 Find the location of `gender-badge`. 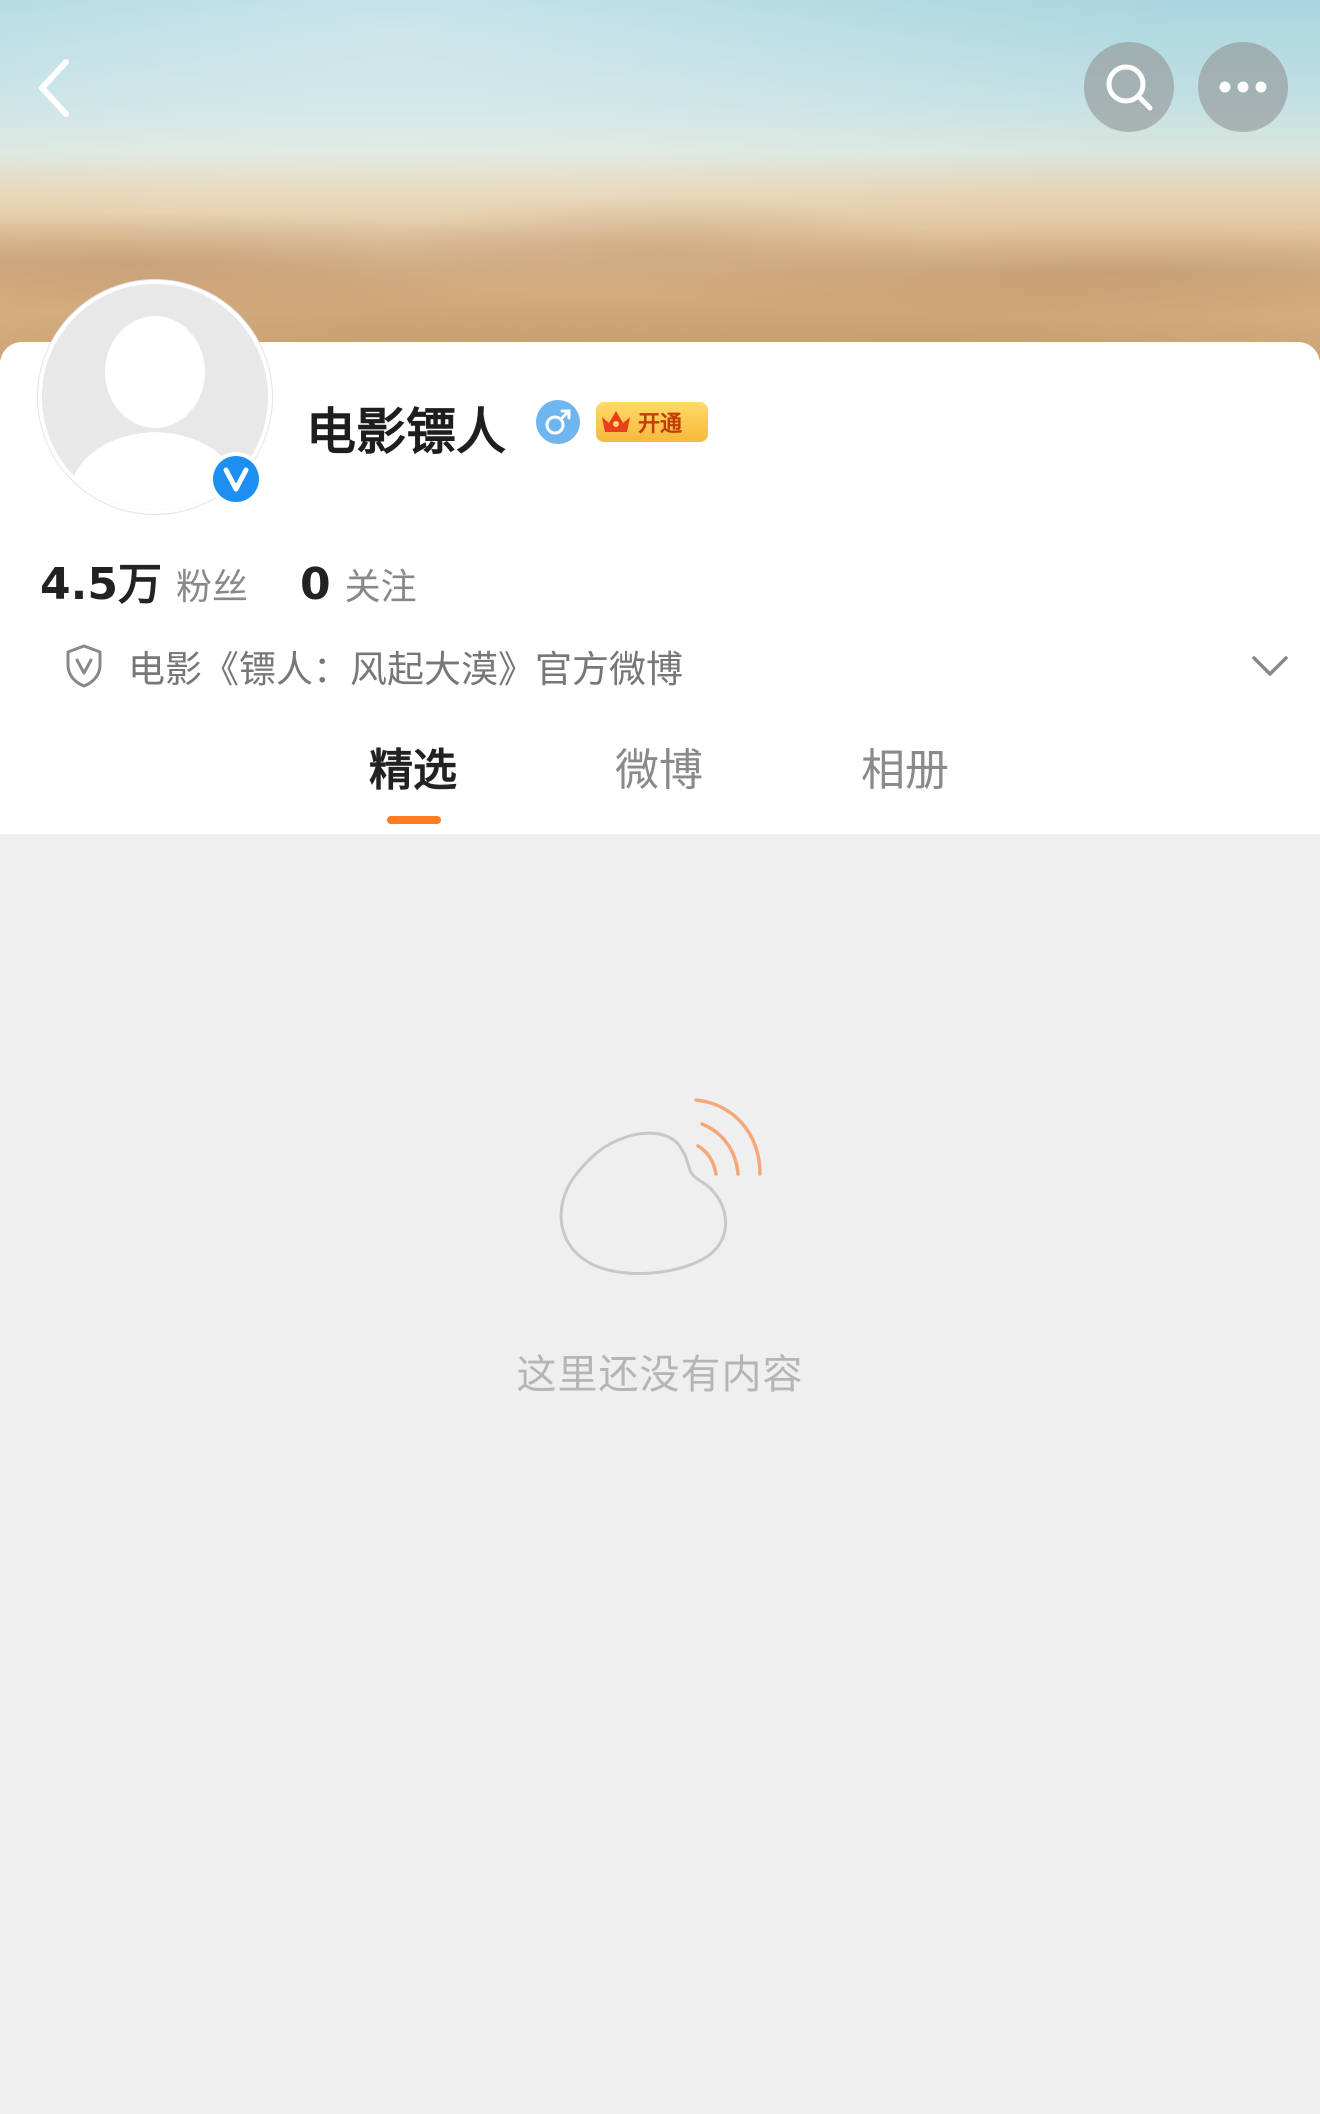

gender-badge is located at coordinates (558, 422).